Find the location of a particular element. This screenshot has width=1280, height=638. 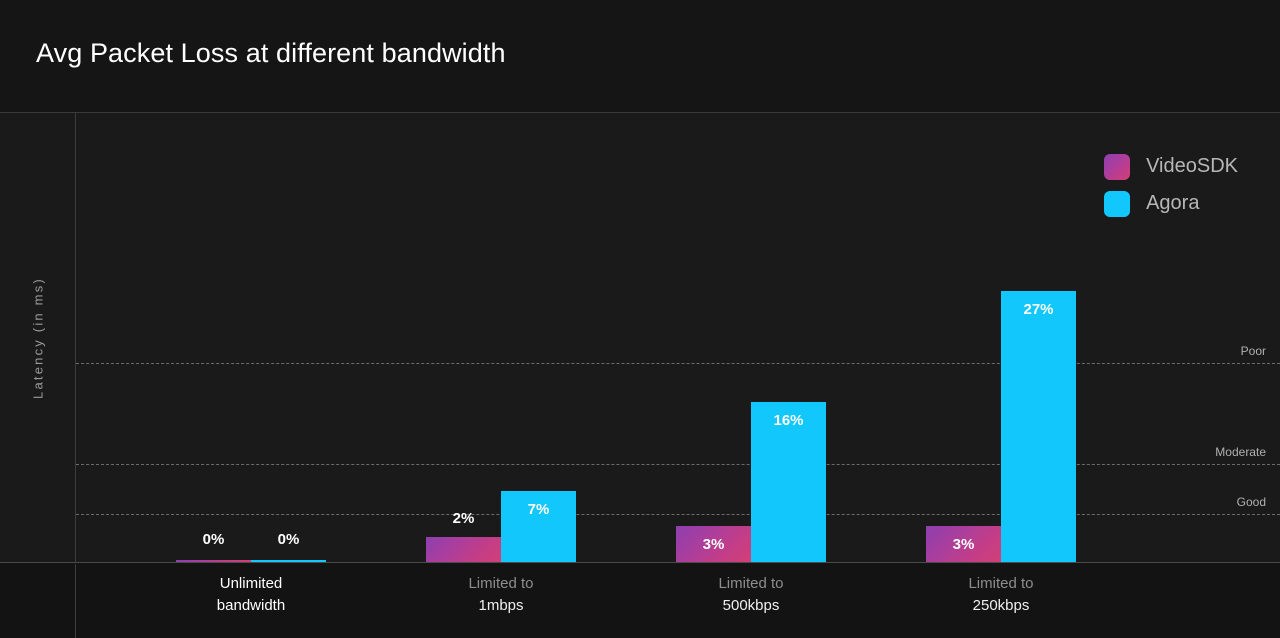

y-axis-gutter: Latency (in ms) is located at coordinates (38, 338).